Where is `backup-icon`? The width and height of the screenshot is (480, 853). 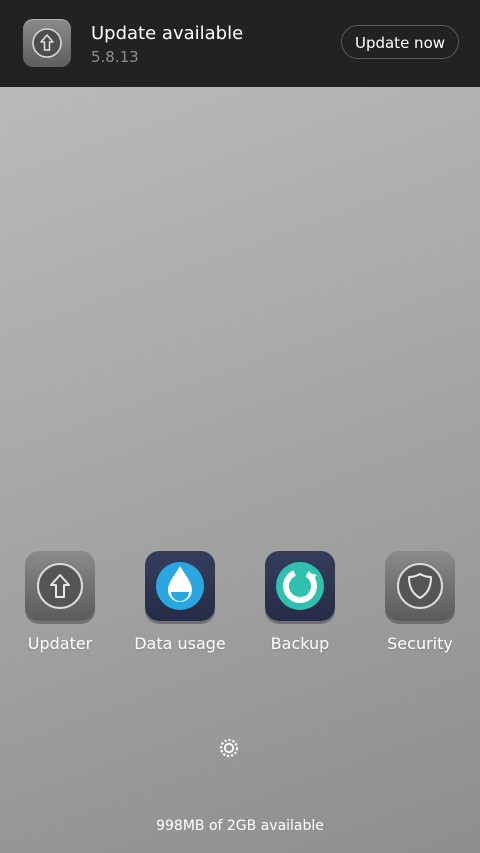 backup-icon is located at coordinates (300, 586).